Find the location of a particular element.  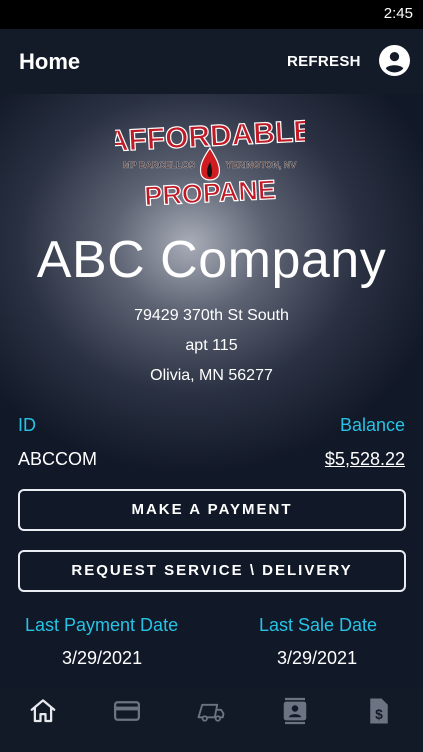

account-circle-icon is located at coordinates (394, 60).